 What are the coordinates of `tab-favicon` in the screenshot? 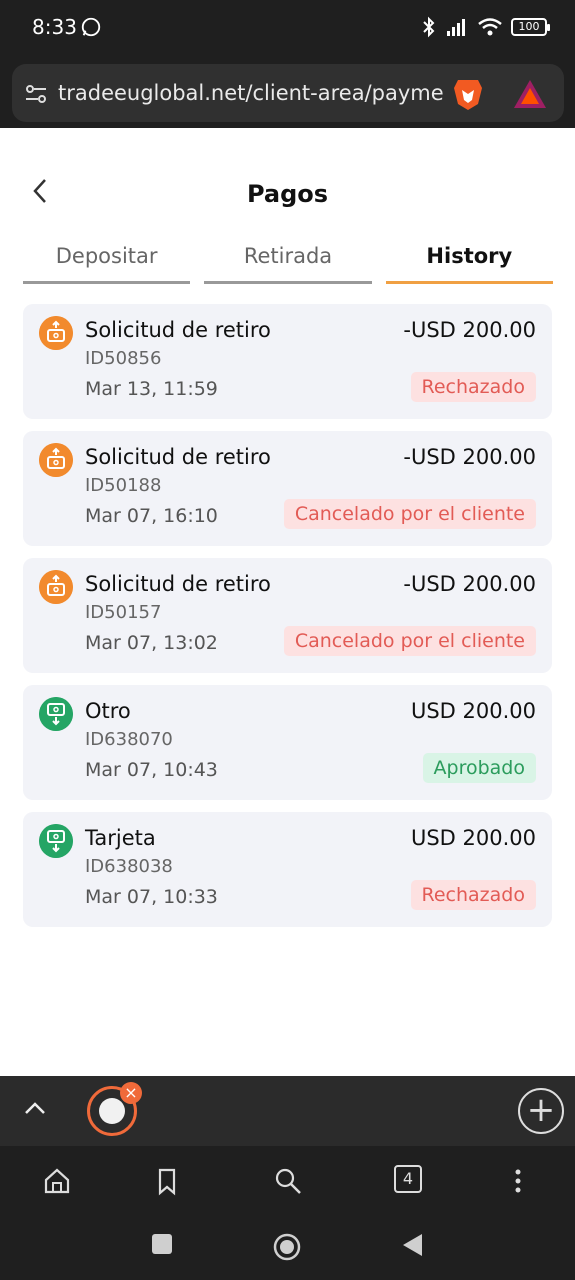 It's located at (112, 1111).